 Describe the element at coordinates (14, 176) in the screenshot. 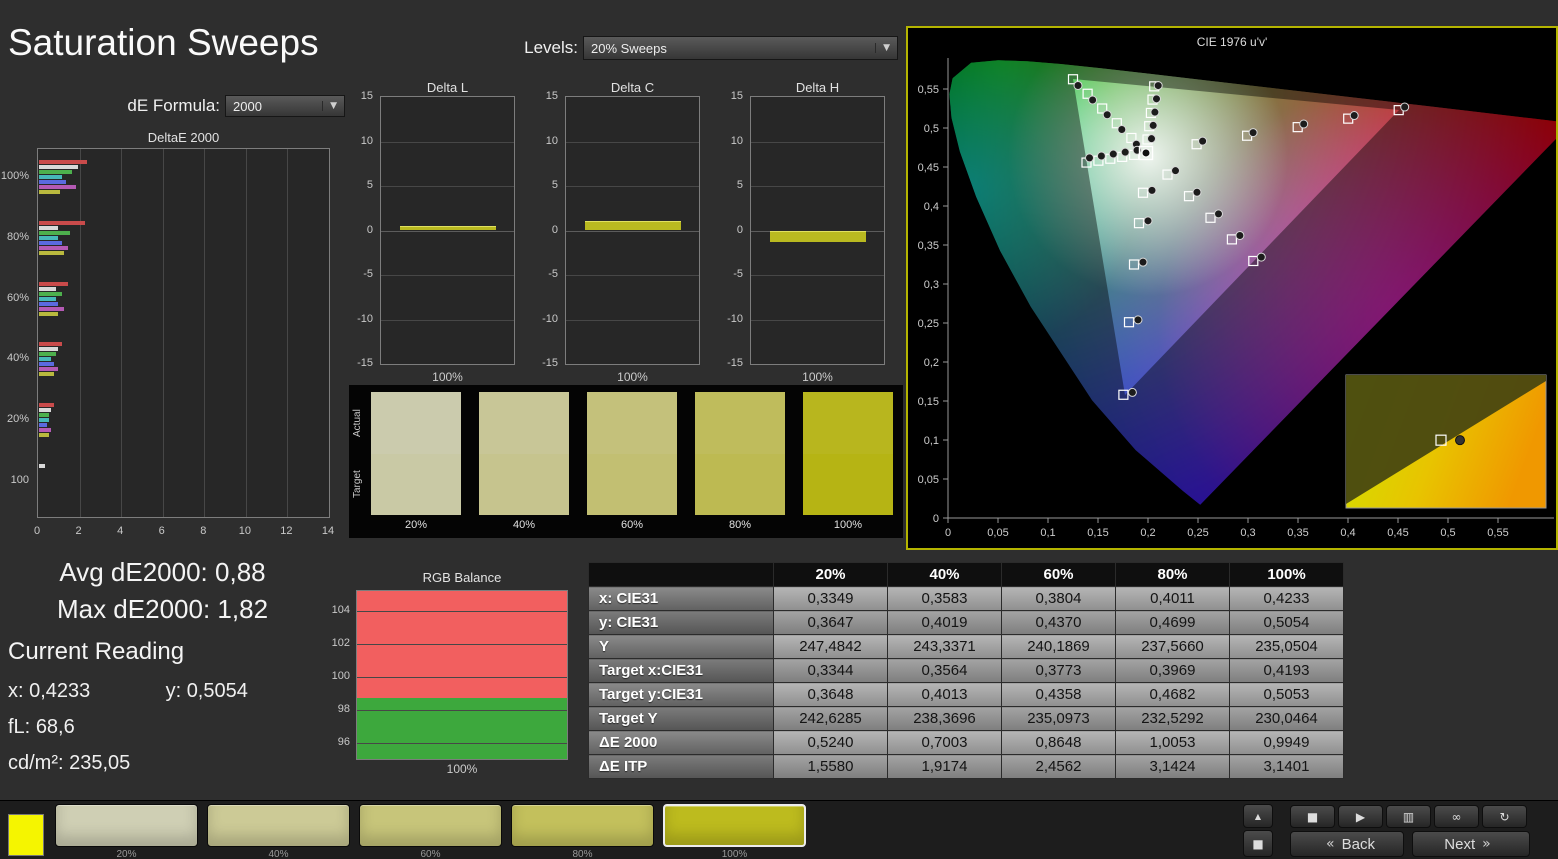

I see `y-tick-label: 100%` at that location.